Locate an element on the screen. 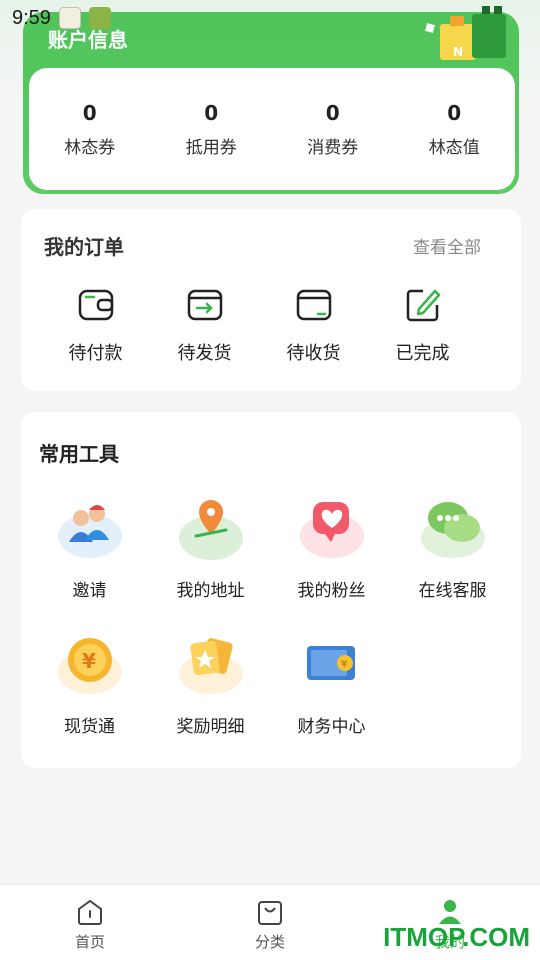 The width and height of the screenshot is (540, 960). status-time: 9:59 is located at coordinates (31, 17).